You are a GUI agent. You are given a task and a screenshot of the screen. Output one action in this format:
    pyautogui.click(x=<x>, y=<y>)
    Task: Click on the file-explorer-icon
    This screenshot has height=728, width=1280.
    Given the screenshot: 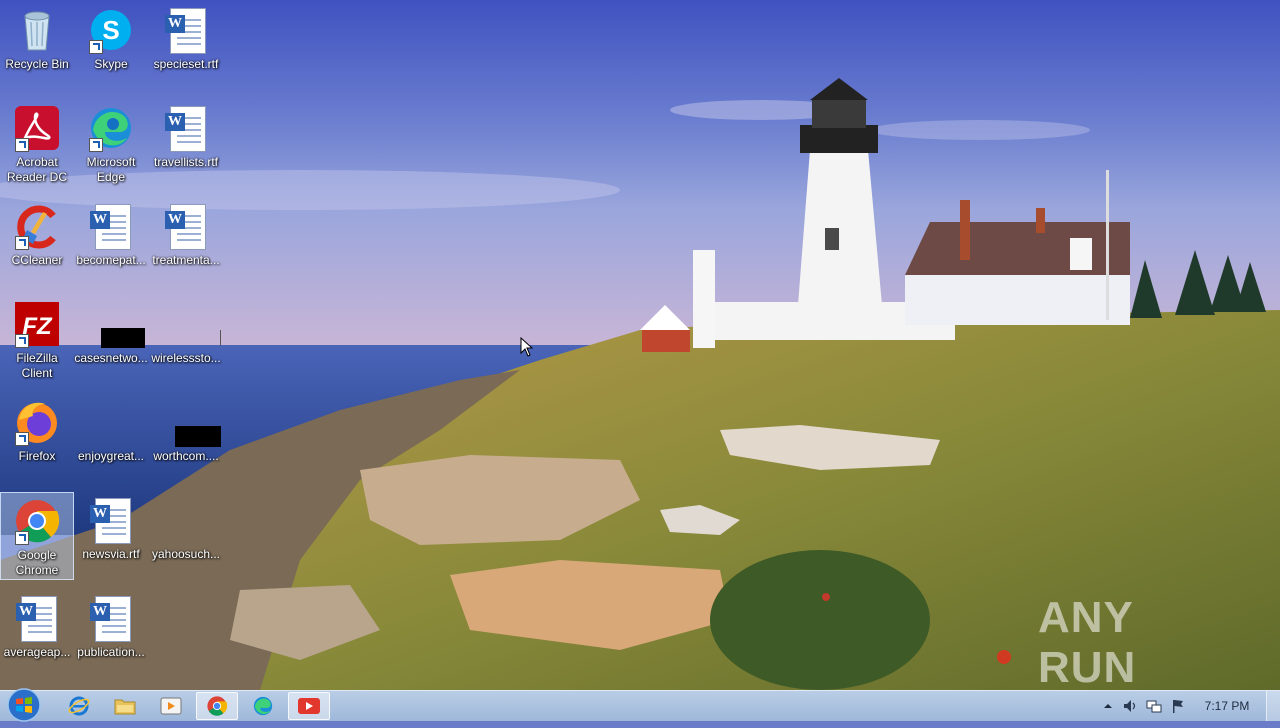 What is the action you would take?
    pyautogui.click(x=125, y=707)
    